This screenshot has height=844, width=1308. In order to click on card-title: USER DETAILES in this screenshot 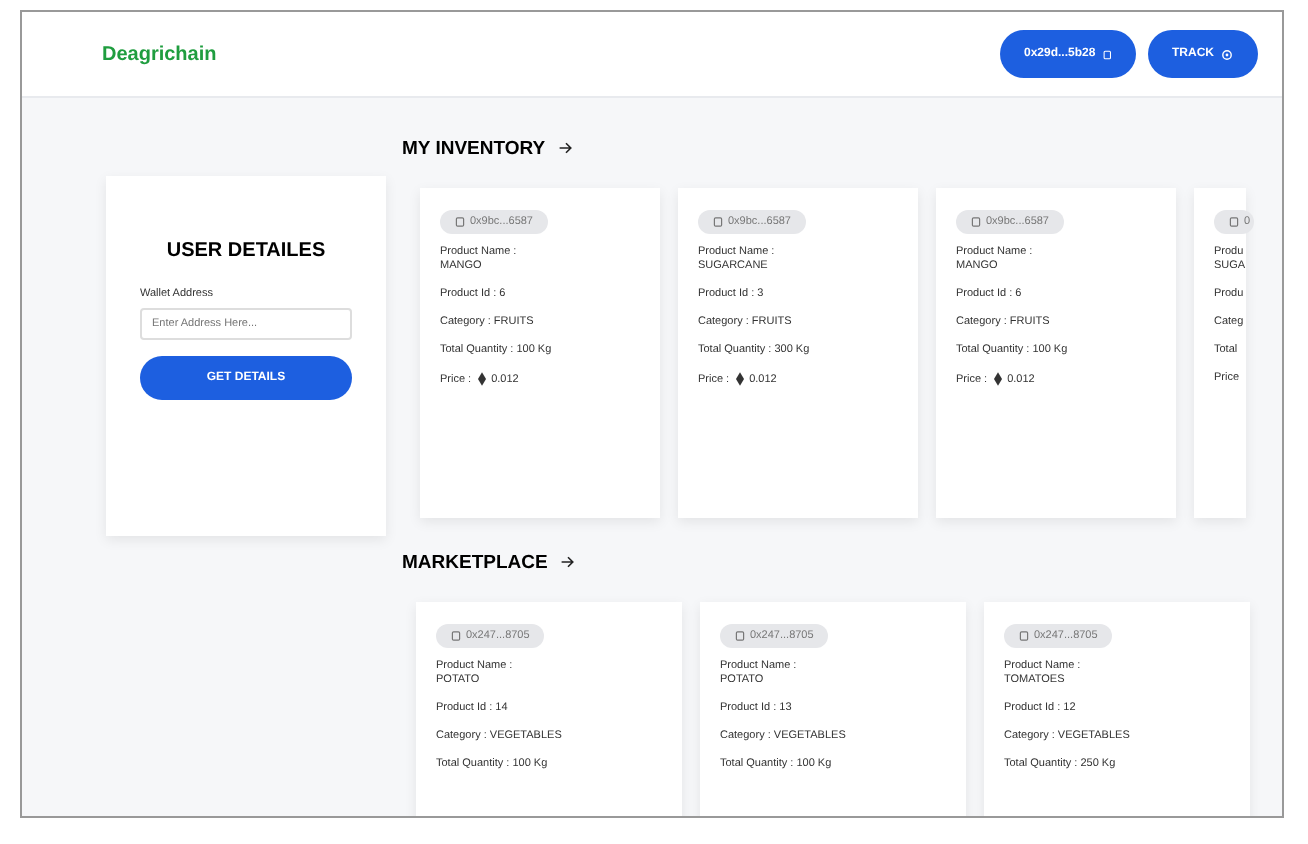, I will do `click(246, 251)`.